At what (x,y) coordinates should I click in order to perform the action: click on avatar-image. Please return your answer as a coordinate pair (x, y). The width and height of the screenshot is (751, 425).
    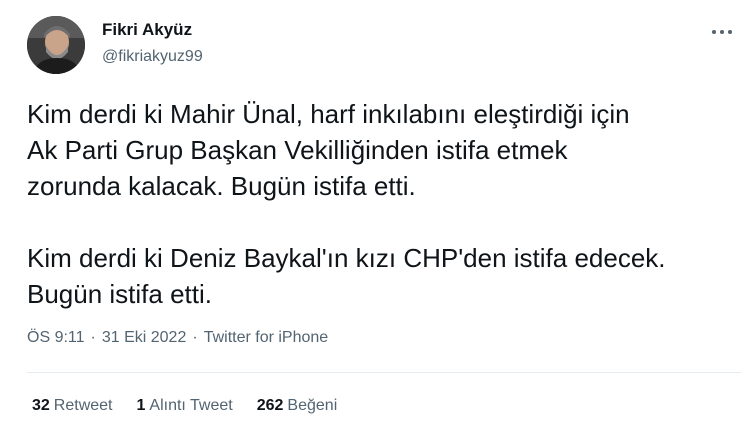
    Looking at the image, I should click on (56, 45).